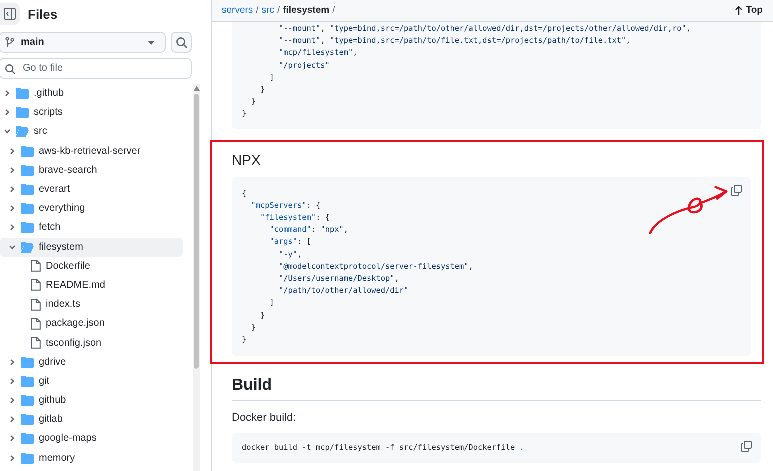 This screenshot has width=773, height=471. I want to click on branch-dropdown: main, so click(83, 42).